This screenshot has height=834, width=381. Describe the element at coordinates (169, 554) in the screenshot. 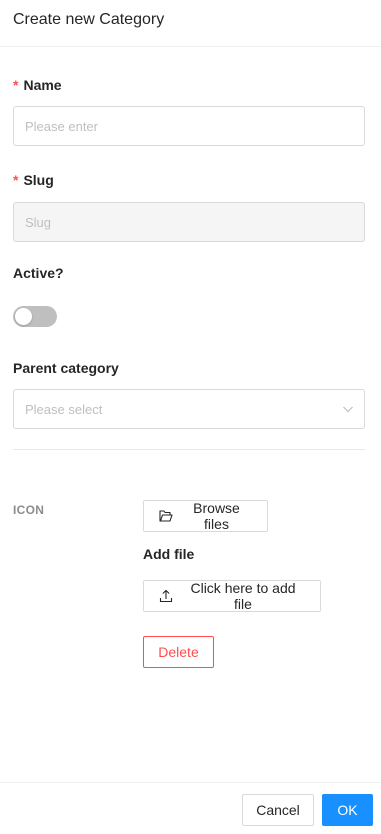

I see `add-file-heading: Add file` at that location.